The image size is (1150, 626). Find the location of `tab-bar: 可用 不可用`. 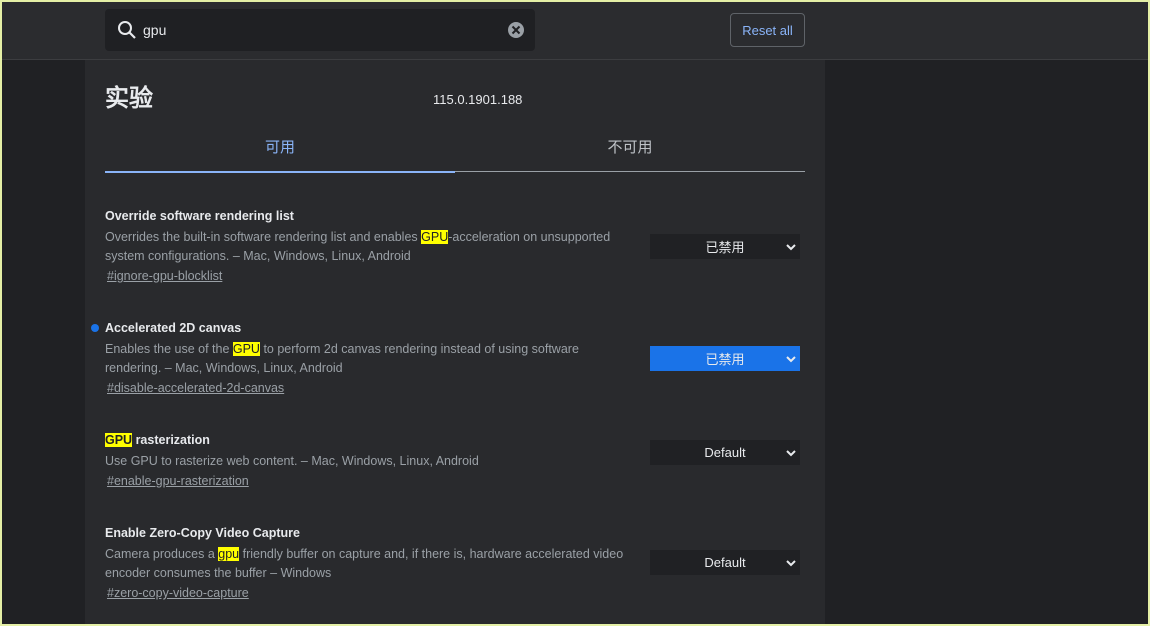

tab-bar: 可用 不可用 is located at coordinates (455, 151).